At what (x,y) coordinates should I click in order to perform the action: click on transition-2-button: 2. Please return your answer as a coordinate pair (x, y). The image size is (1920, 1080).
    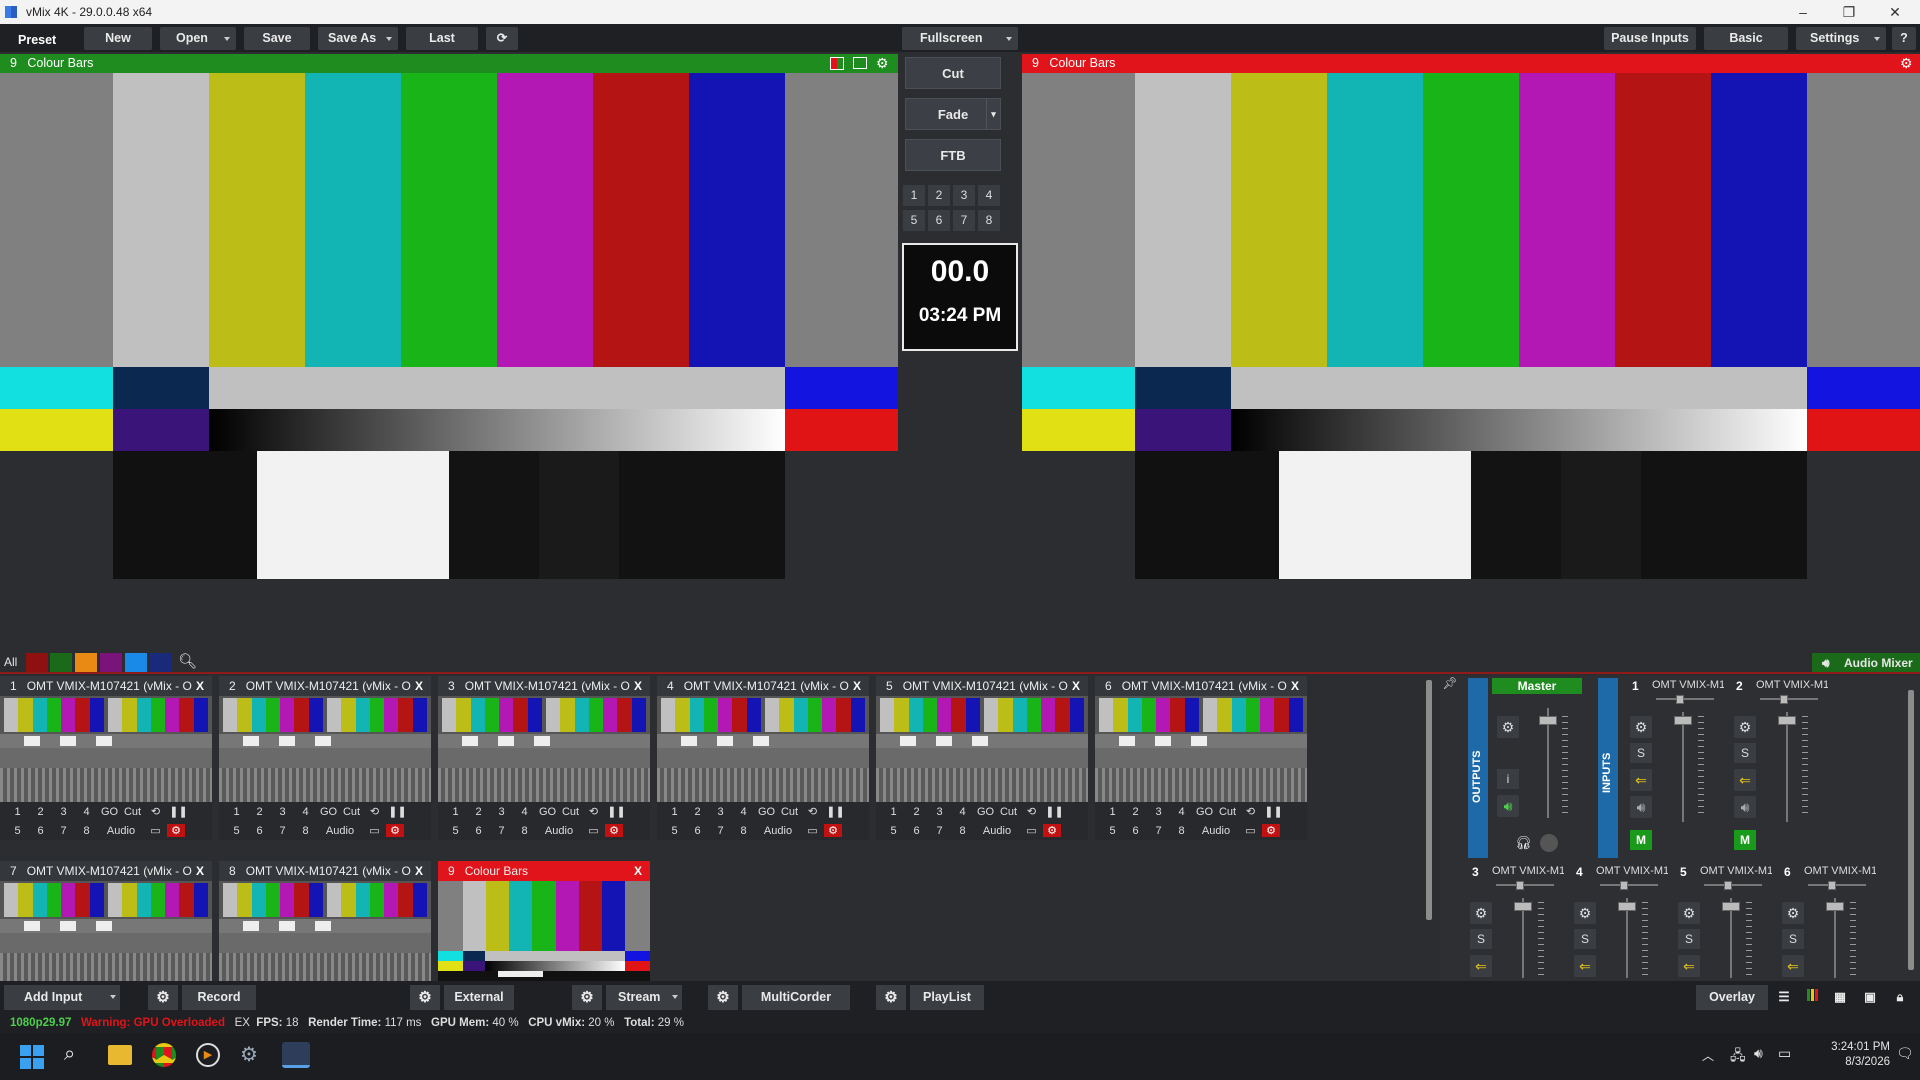
    Looking at the image, I should click on (939, 195).